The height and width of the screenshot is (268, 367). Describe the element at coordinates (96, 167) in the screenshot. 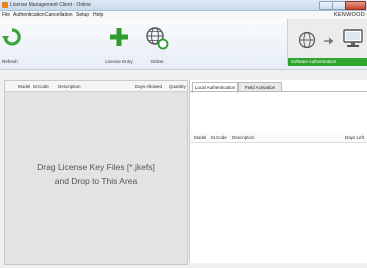

I see `drop-hint-line1: Drag License Key Files [*.jkefs]` at that location.